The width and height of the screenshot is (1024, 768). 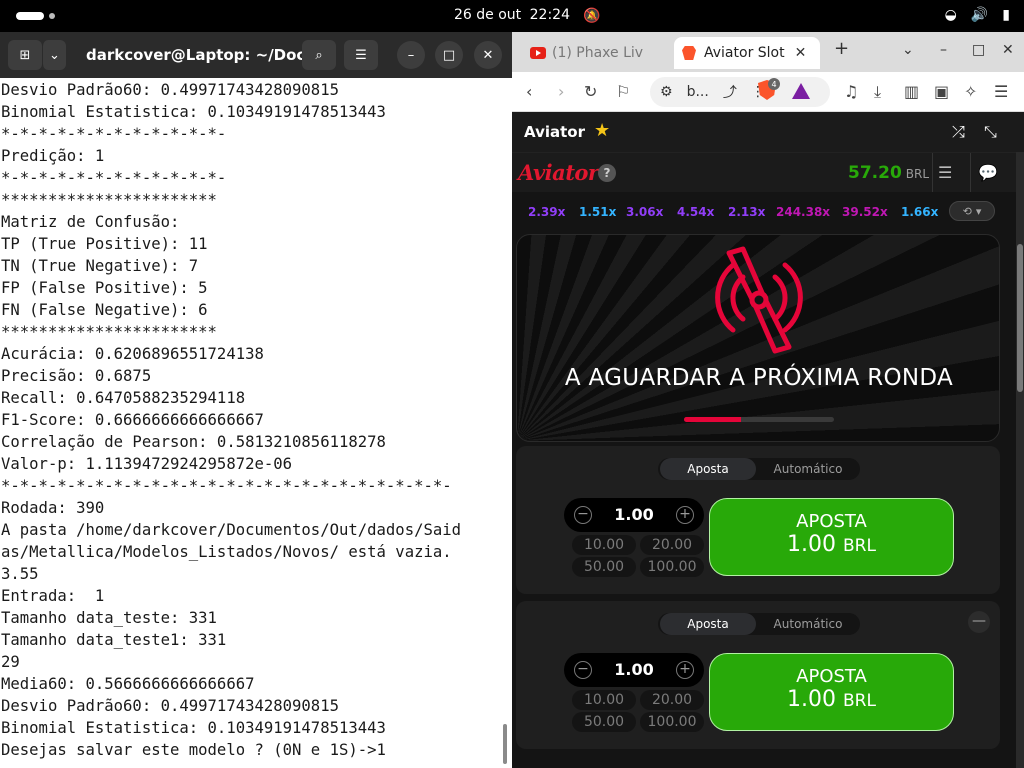 What do you see at coordinates (831, 521) in the screenshot?
I see `bet-button-title: APOSTA` at bounding box center [831, 521].